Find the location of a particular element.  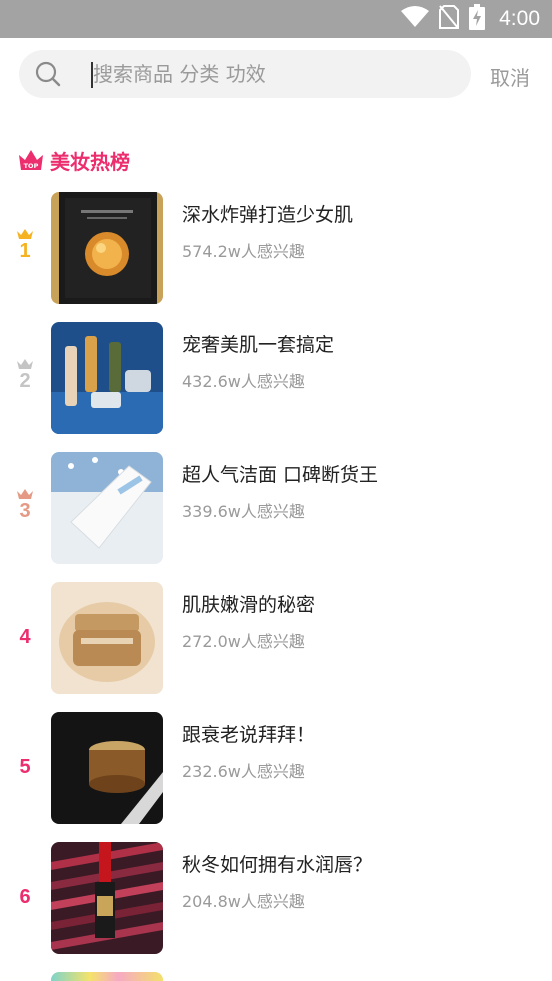

item-title: 跟衰老说拜拜！ is located at coordinates (249, 735).